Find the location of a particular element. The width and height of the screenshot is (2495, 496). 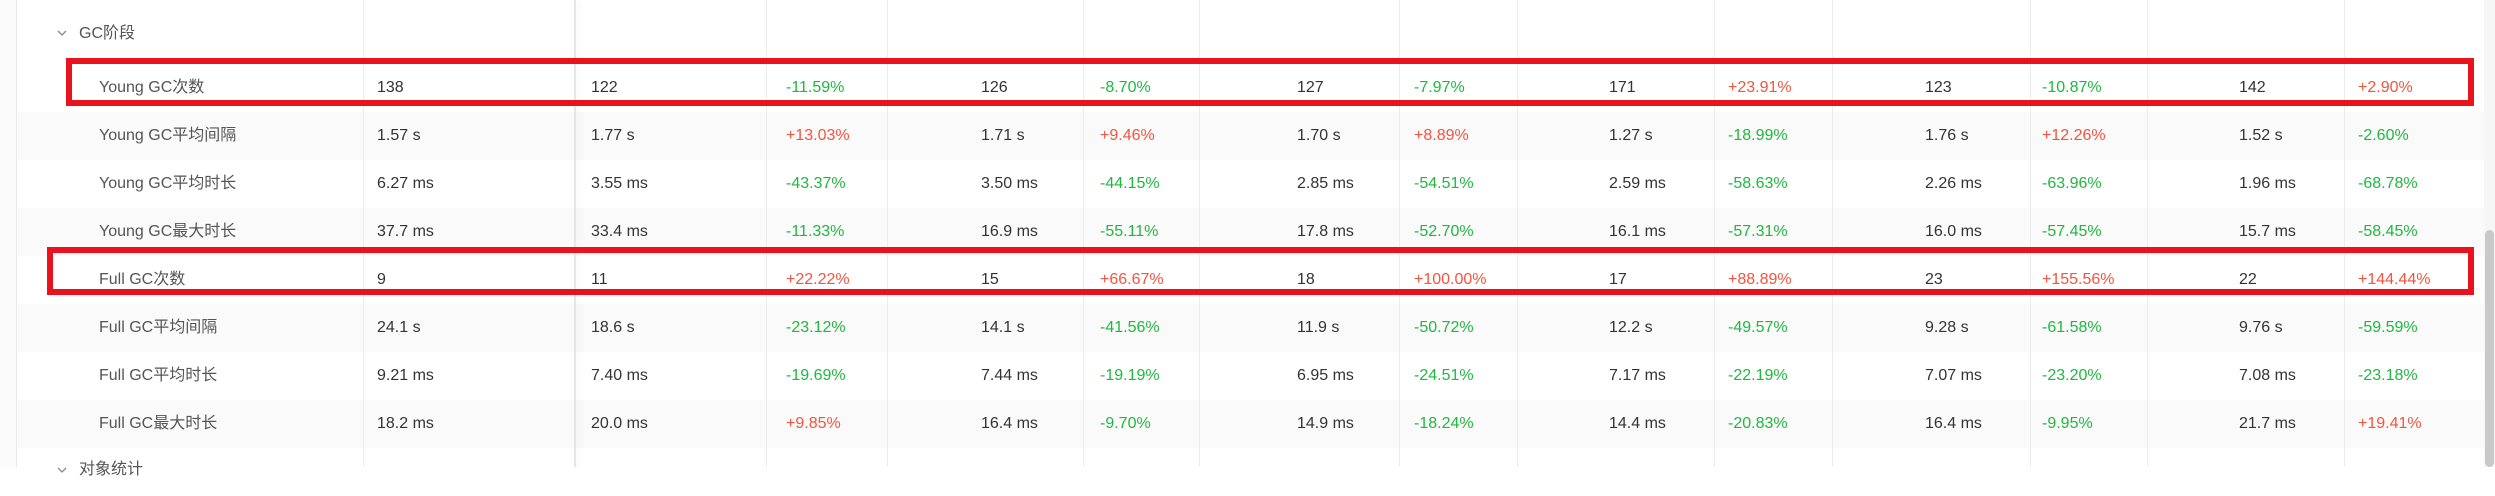

value-cell: 33.4 ms is located at coordinates (619, 231).